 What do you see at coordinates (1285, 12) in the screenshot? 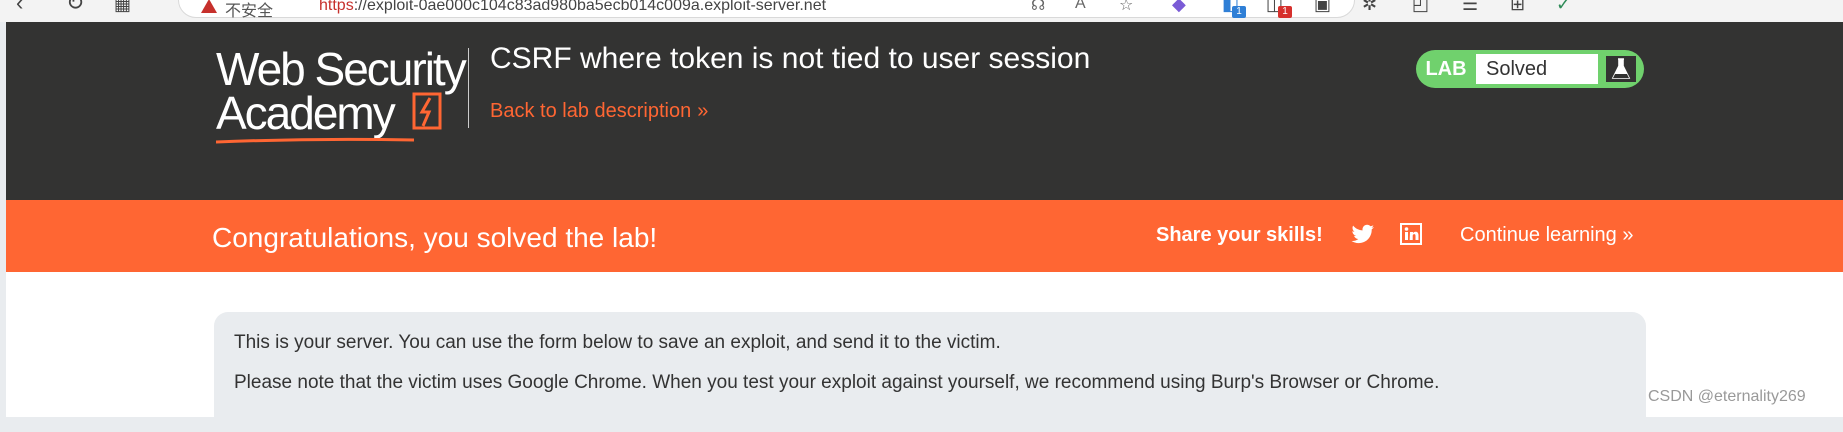
I see `extension-badge-2: 1` at bounding box center [1285, 12].